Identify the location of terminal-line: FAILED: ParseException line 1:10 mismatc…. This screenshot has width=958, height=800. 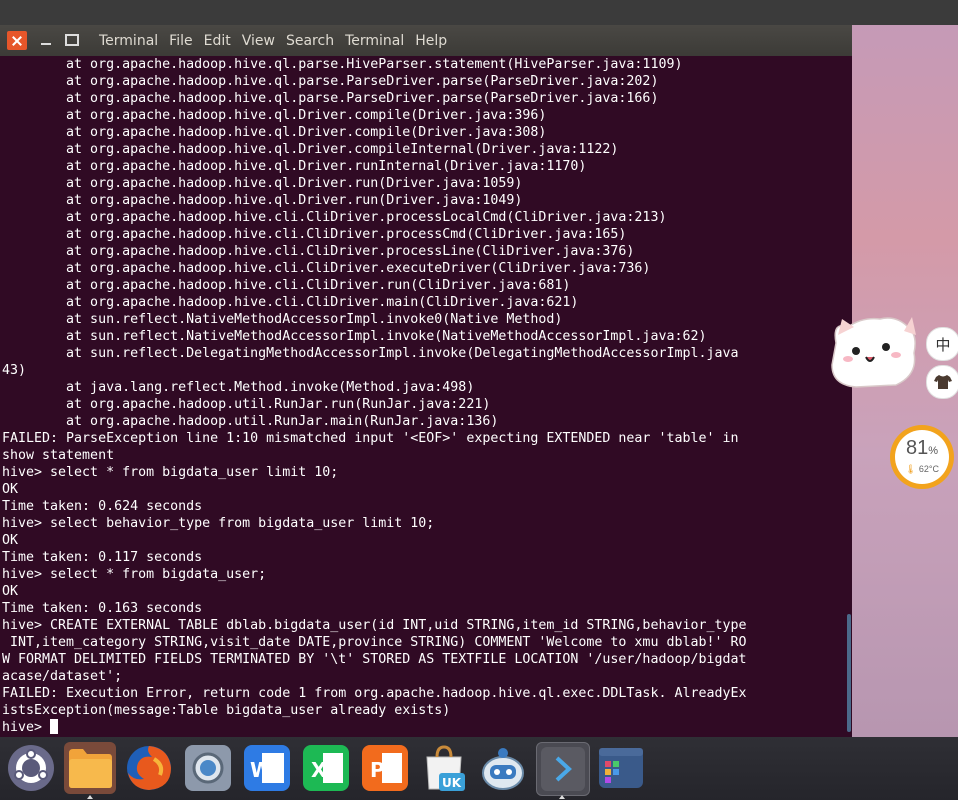
(370, 438).